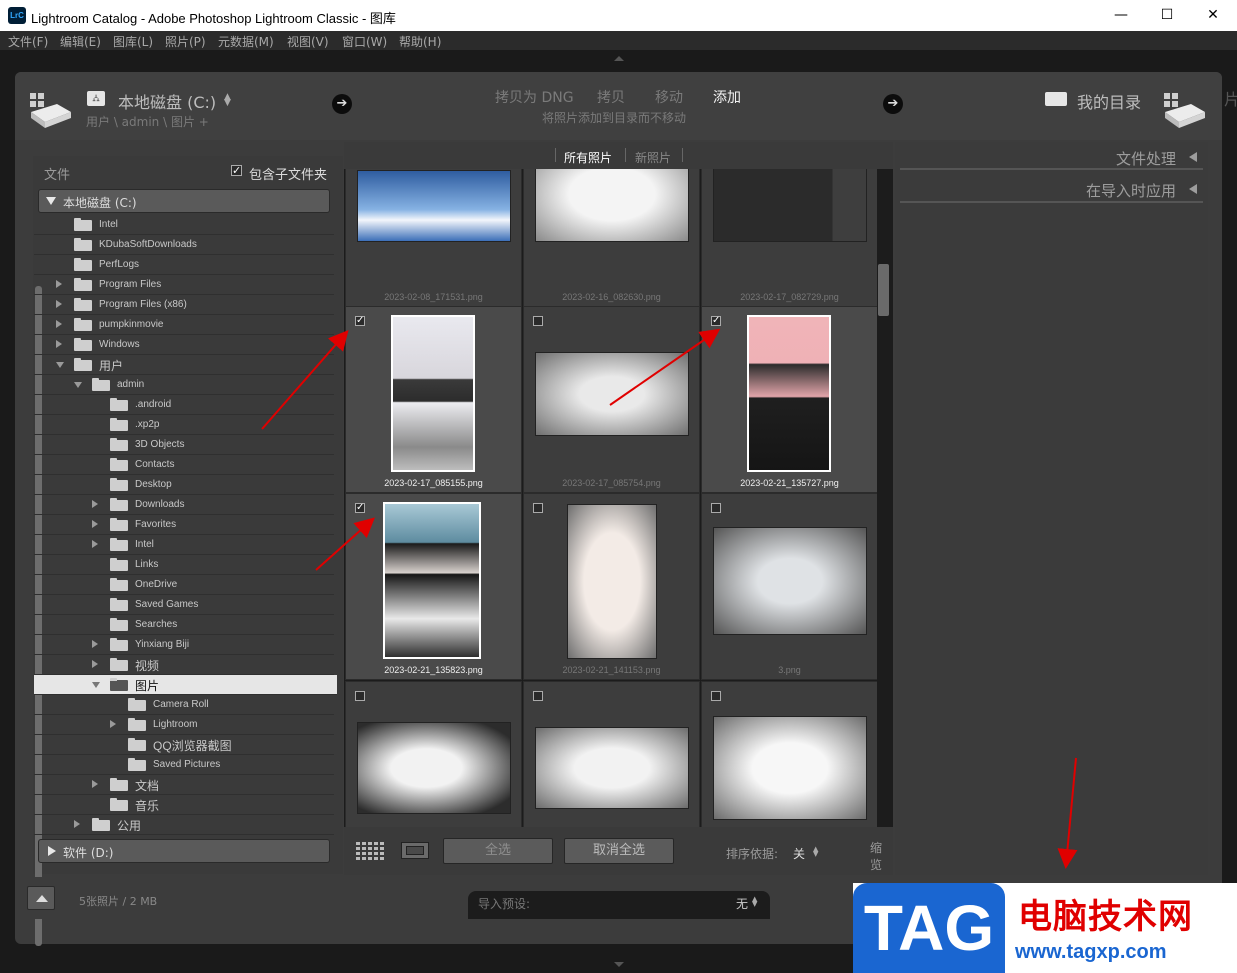 The width and height of the screenshot is (1237, 973). I want to click on photo-cell: 2023-02-08_171531.png, so click(433, 238).